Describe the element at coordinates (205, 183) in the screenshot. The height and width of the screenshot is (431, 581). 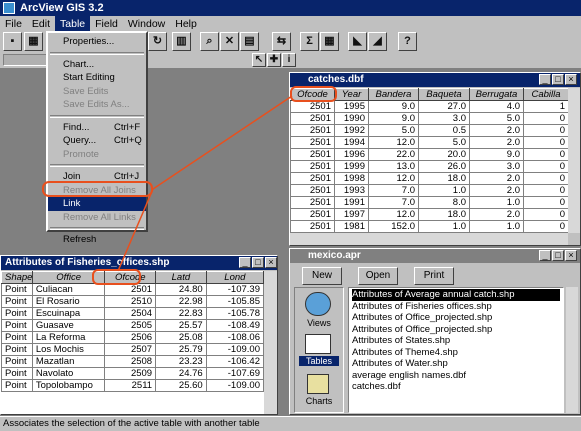
I see `callout-lines` at that location.